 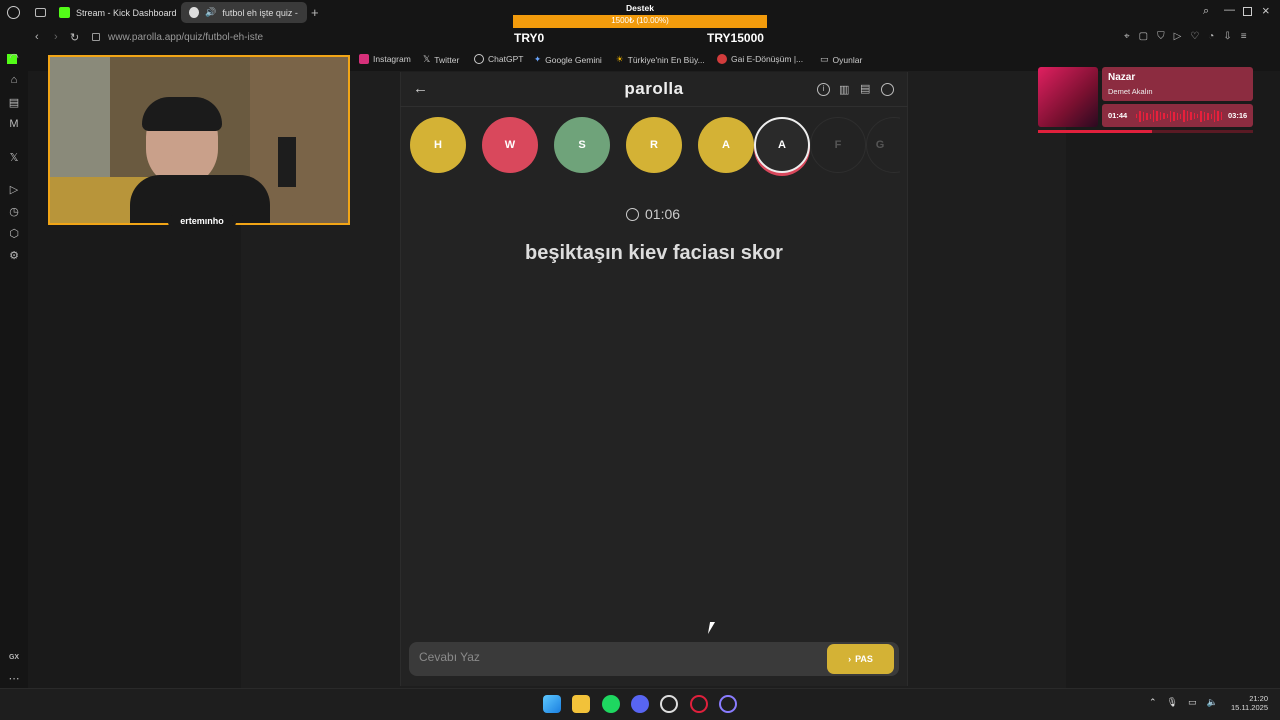 What do you see at coordinates (538, 59) in the screenshot?
I see `gemini-icon: ✦` at bounding box center [538, 59].